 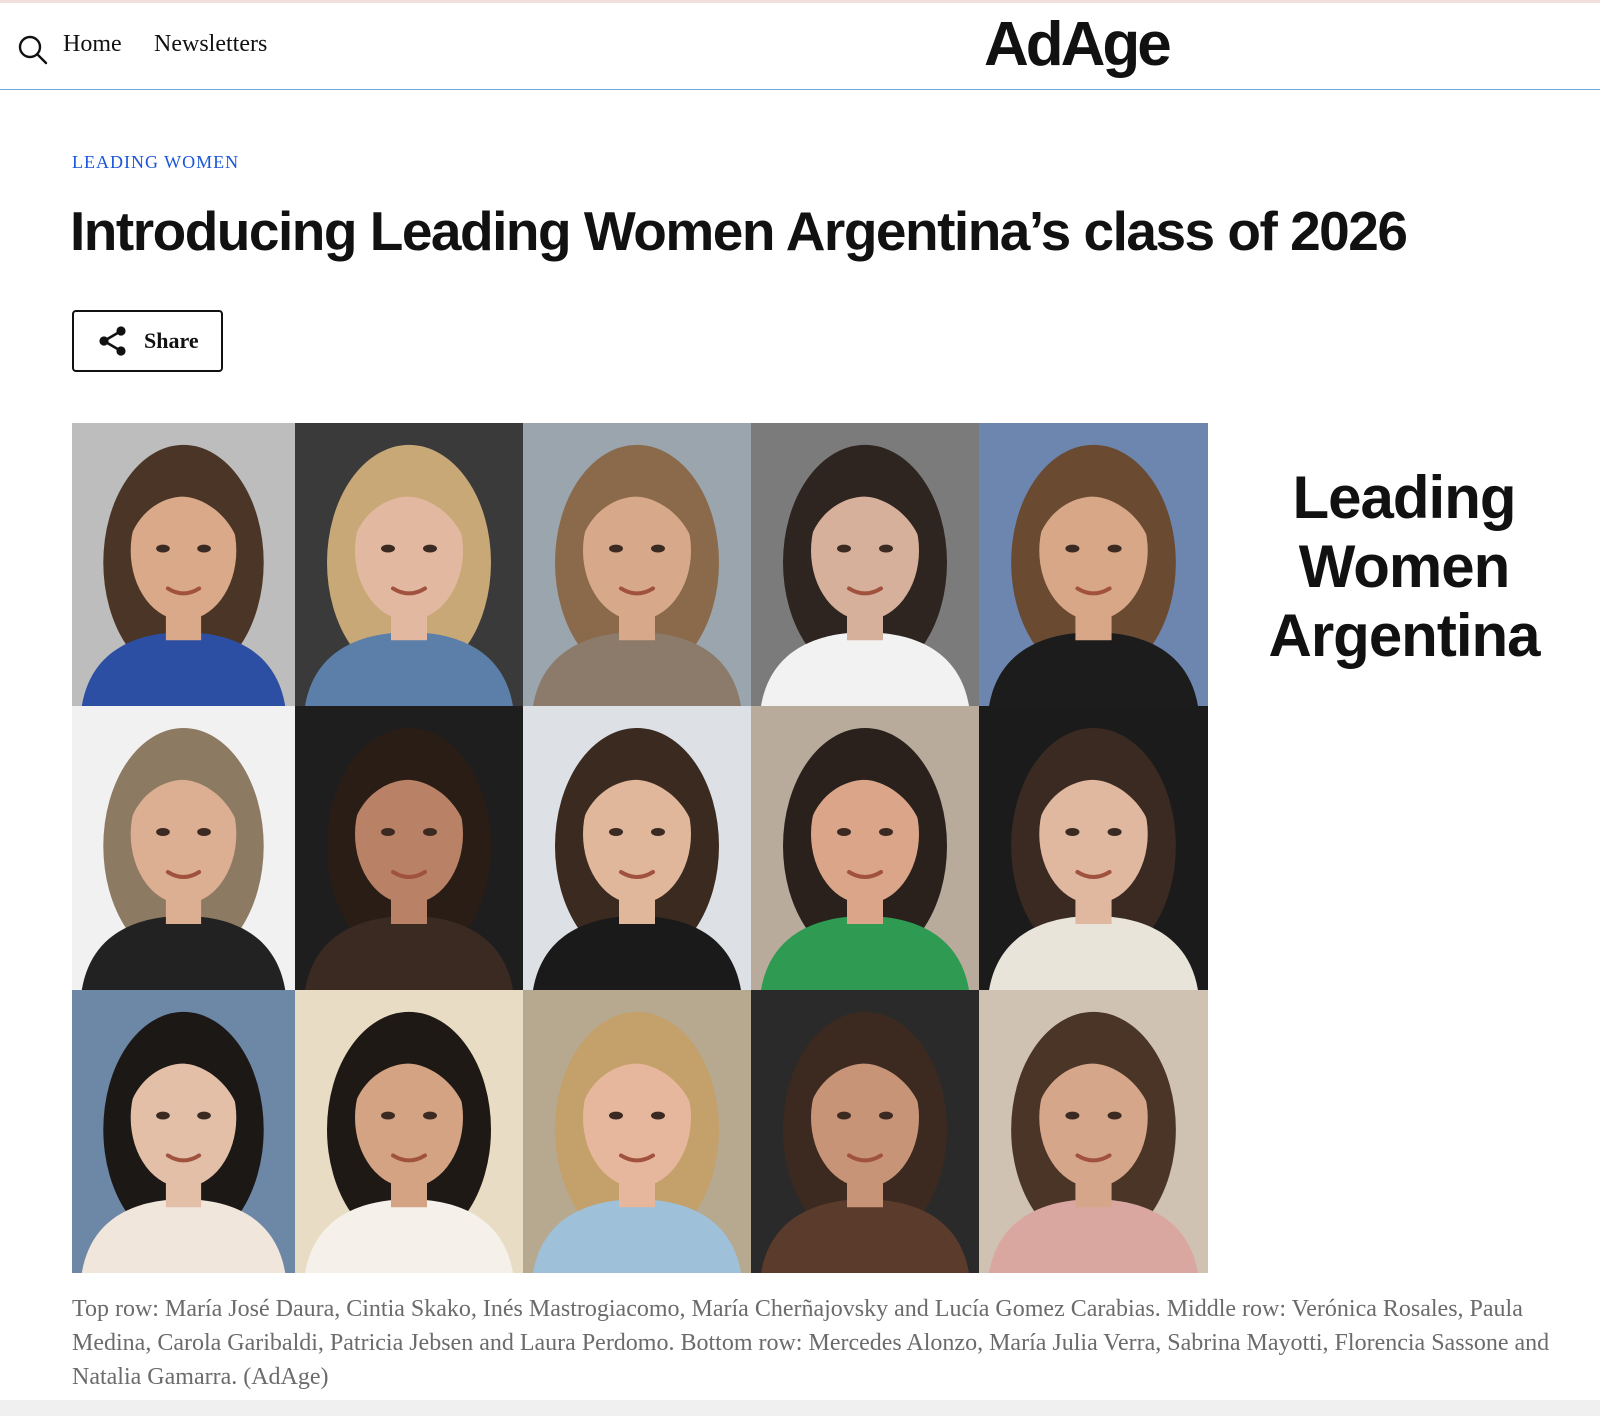 I want to click on wordmark-line: Women, so click(x=1404, y=566).